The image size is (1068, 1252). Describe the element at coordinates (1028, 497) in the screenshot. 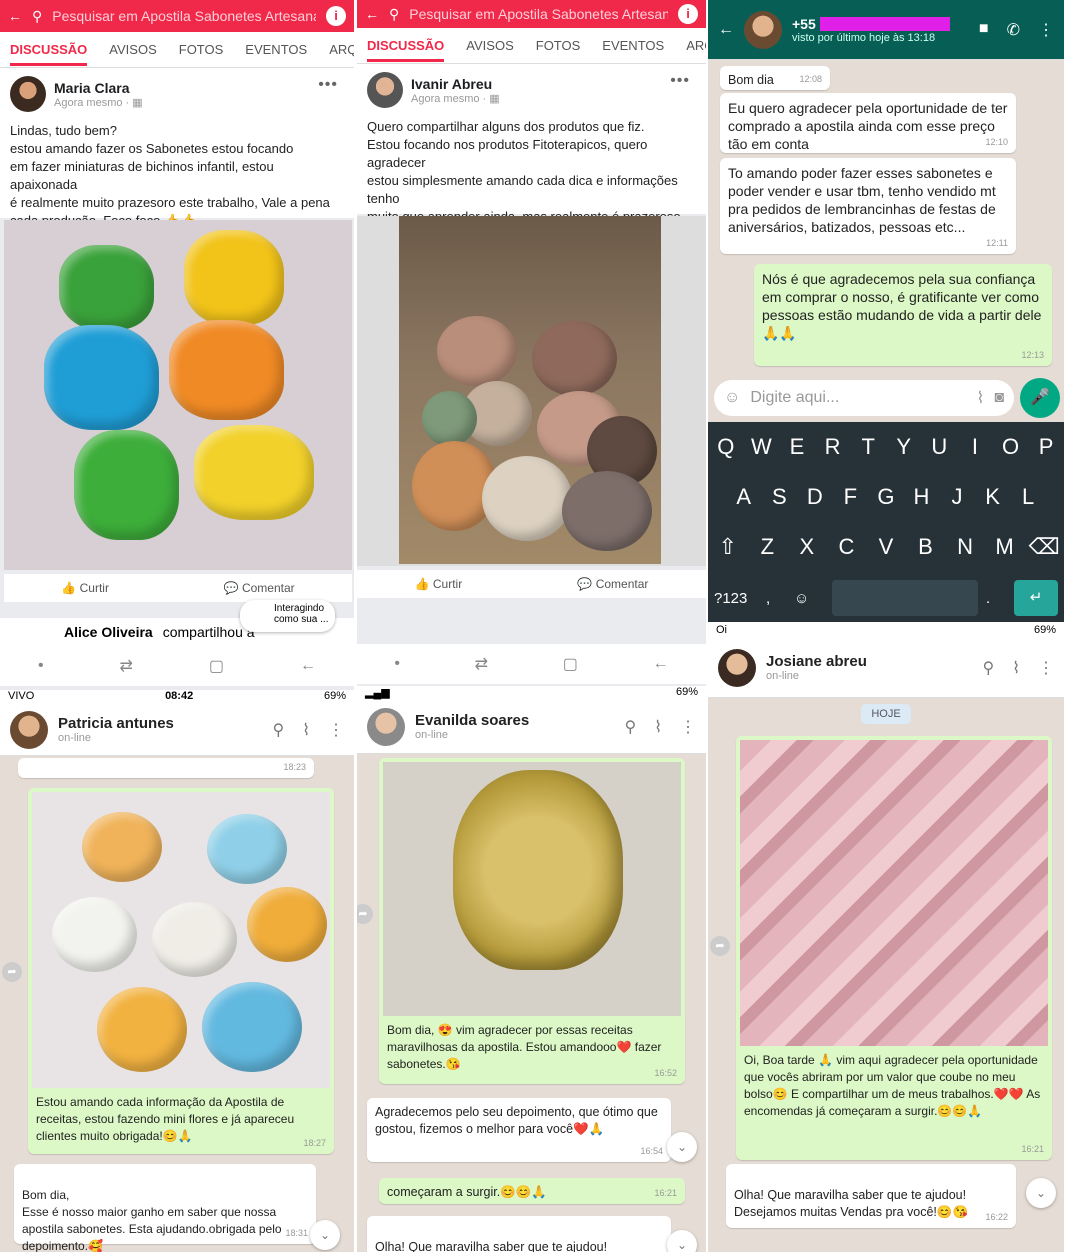

I see `key: L` at that location.